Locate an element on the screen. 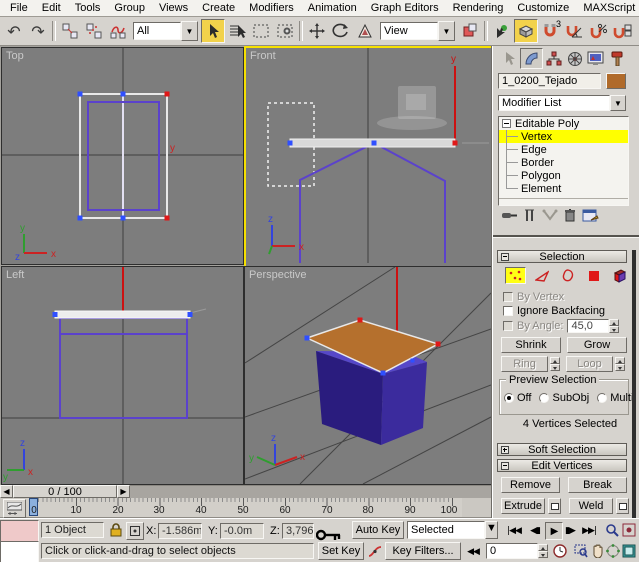 The height and width of the screenshot is (562, 639). key-filter-value: Selected is located at coordinates (446, 530).